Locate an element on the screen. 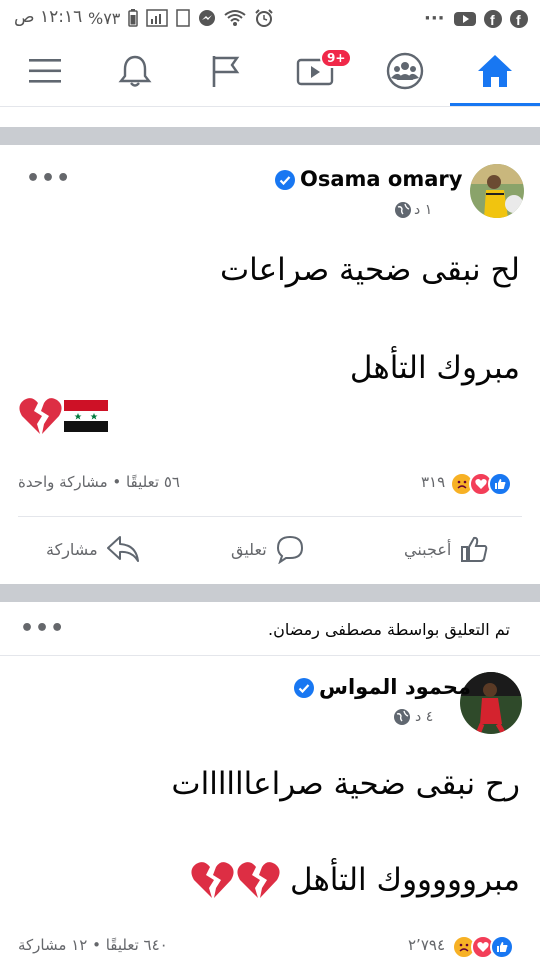 This screenshot has height=960, width=540. facebook-notif-icon: f is located at coordinates (493, 18).